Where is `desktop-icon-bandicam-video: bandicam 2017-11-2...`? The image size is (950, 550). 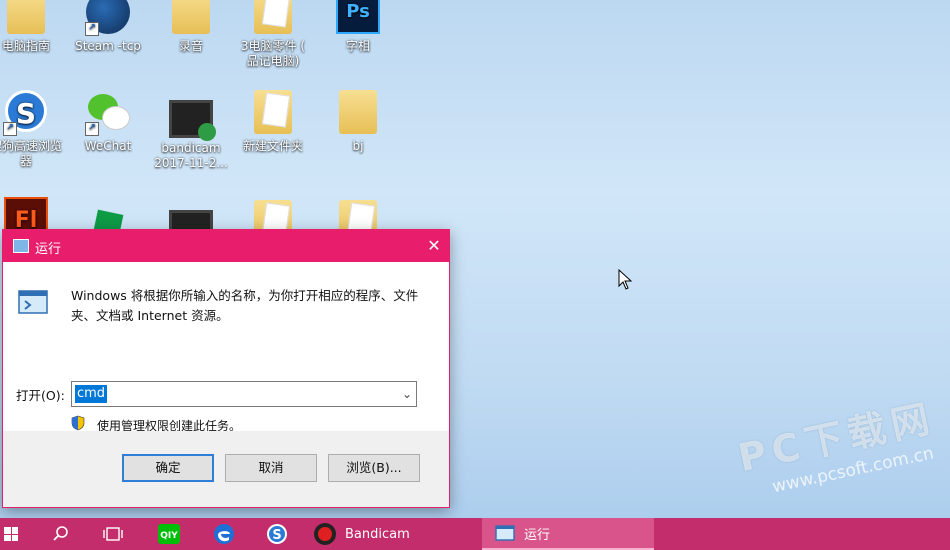 desktop-icon-bandicam-video: bandicam 2017-11-2... is located at coordinates (191, 135).